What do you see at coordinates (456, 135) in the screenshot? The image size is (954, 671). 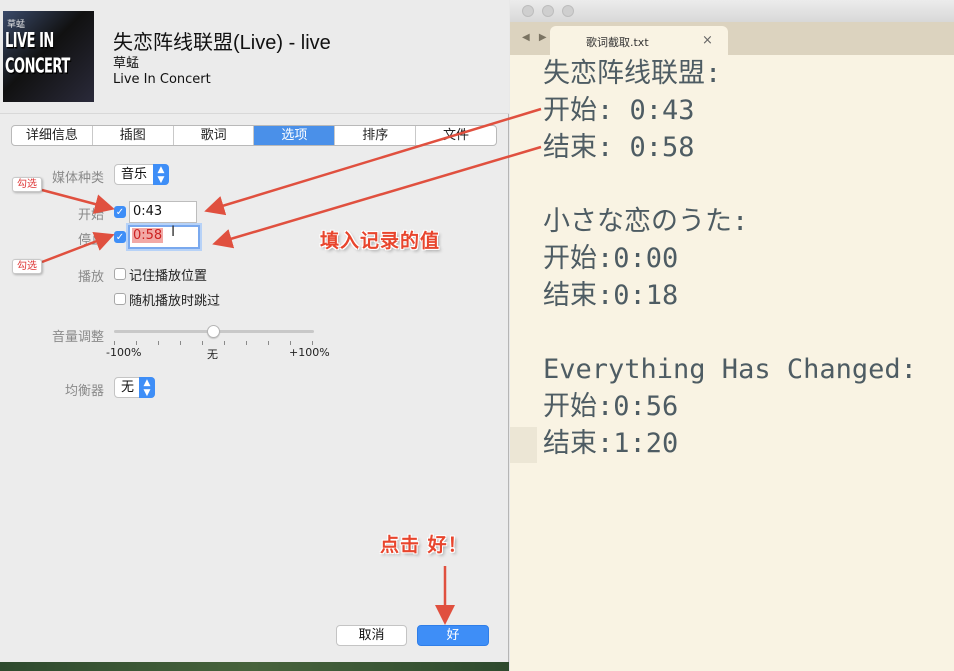 I see `tab-file: 文件` at bounding box center [456, 135].